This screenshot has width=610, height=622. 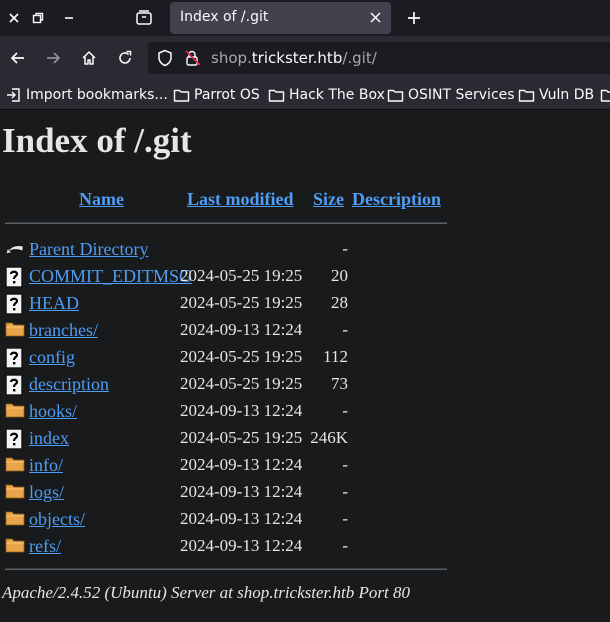 What do you see at coordinates (414, 18) in the screenshot?
I see `new-tab-icon` at bounding box center [414, 18].